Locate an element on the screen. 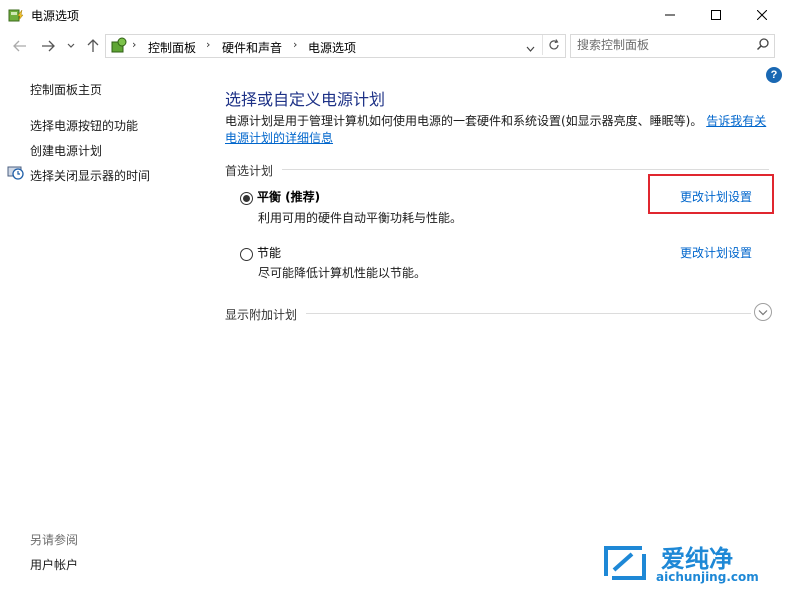 This screenshot has height=590, width=785. monitor-clock-icon is located at coordinates (15, 173).